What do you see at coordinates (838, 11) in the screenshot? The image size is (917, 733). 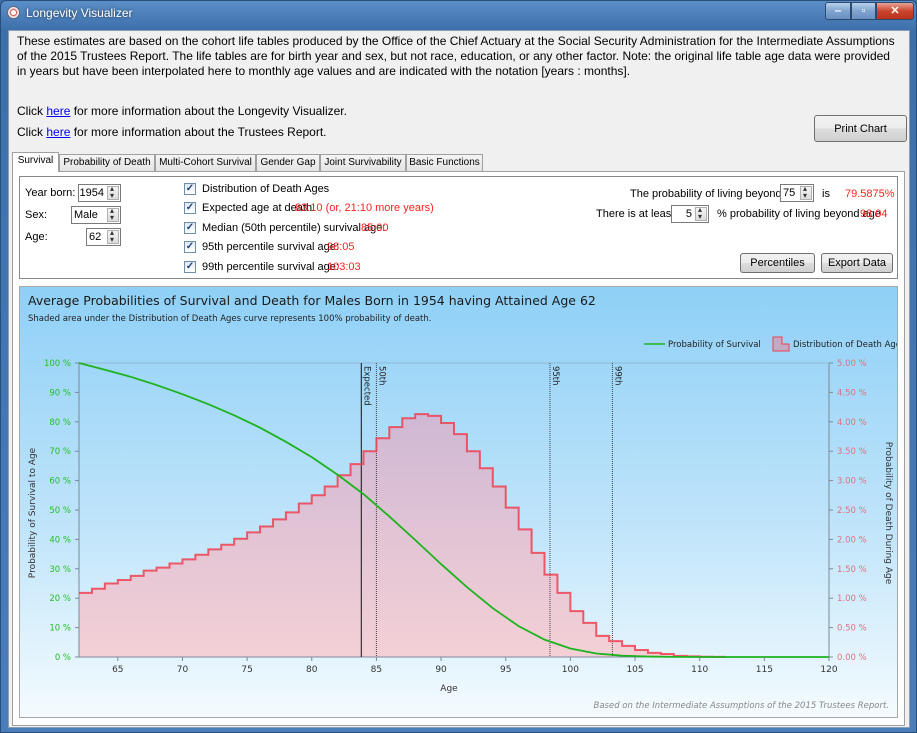 I see `minimize-button: ‒` at bounding box center [838, 11].